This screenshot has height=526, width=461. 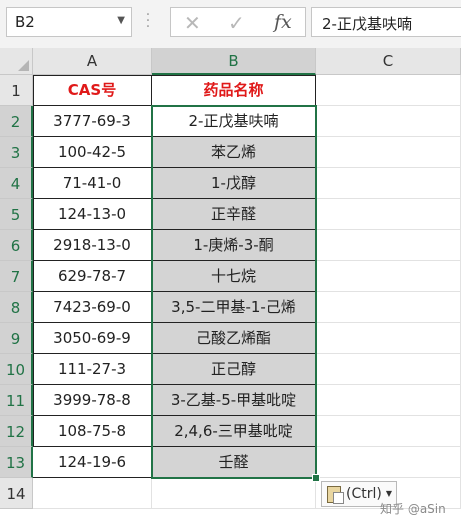 I want to click on row-number: 1, so click(x=16, y=91).